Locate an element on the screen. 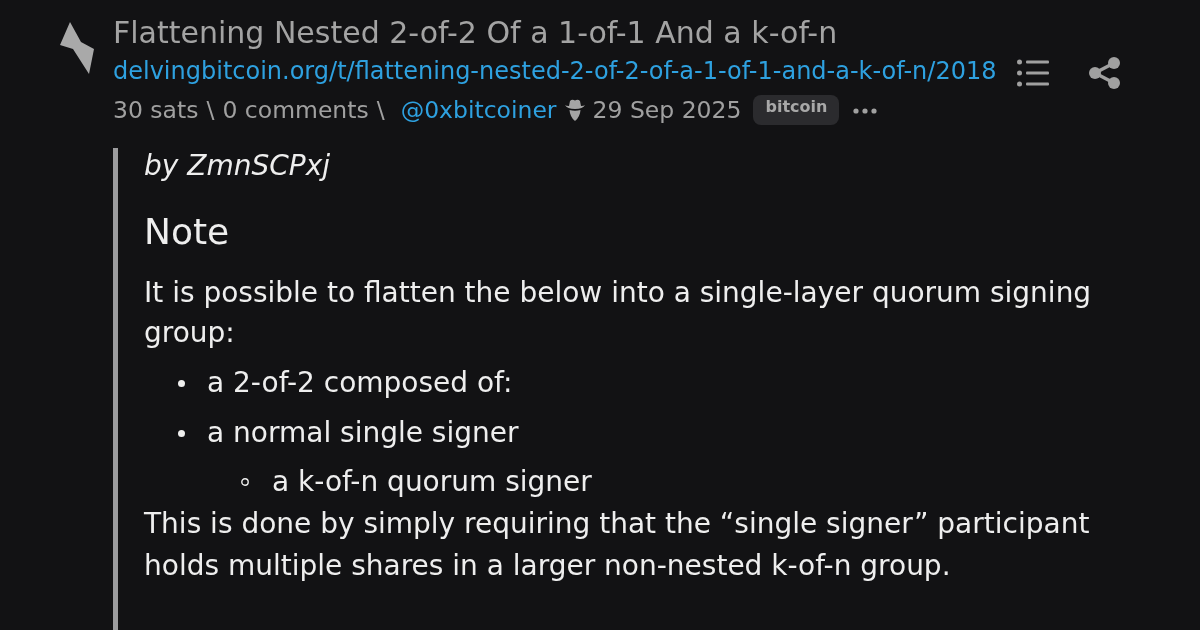 This screenshot has height=630, width=1200. circle-bullet-icon is located at coordinates (245, 482).